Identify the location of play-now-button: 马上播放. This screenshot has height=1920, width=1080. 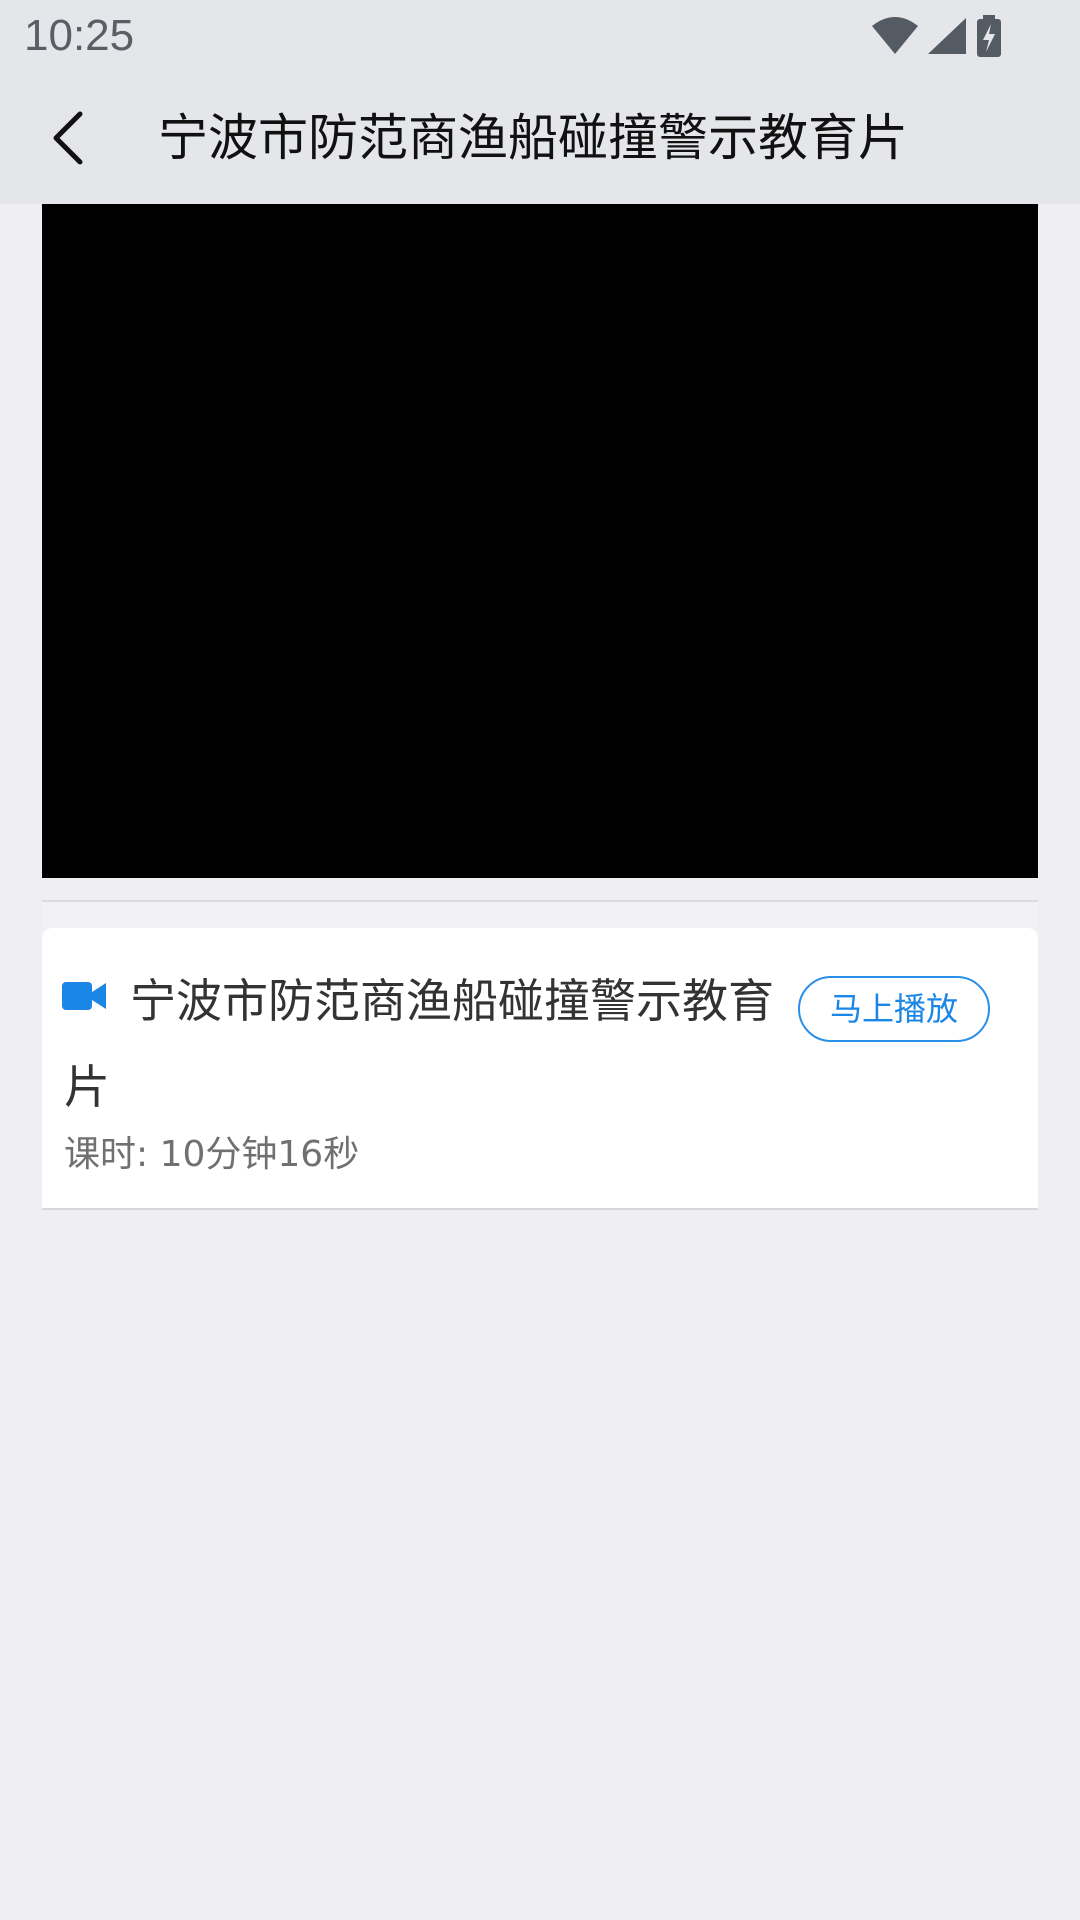
(894, 1009).